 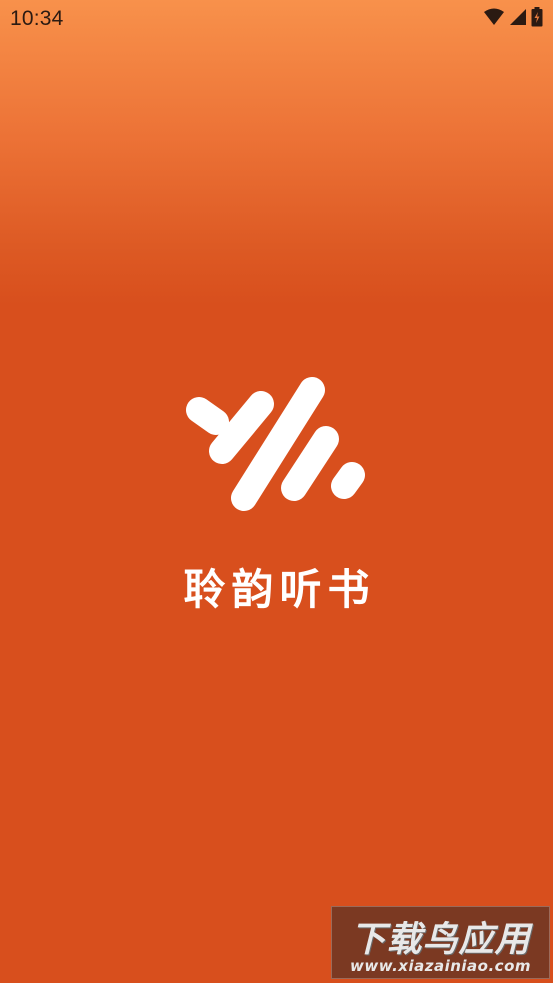 I want to click on battery-charging-icon, so click(x=537, y=19).